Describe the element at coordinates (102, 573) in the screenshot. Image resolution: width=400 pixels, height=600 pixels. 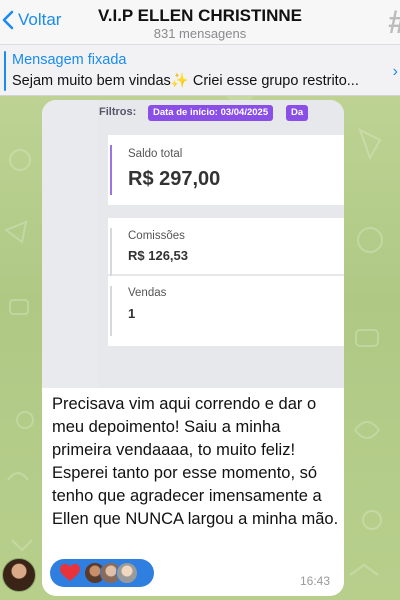
I see `reactions-pill` at that location.